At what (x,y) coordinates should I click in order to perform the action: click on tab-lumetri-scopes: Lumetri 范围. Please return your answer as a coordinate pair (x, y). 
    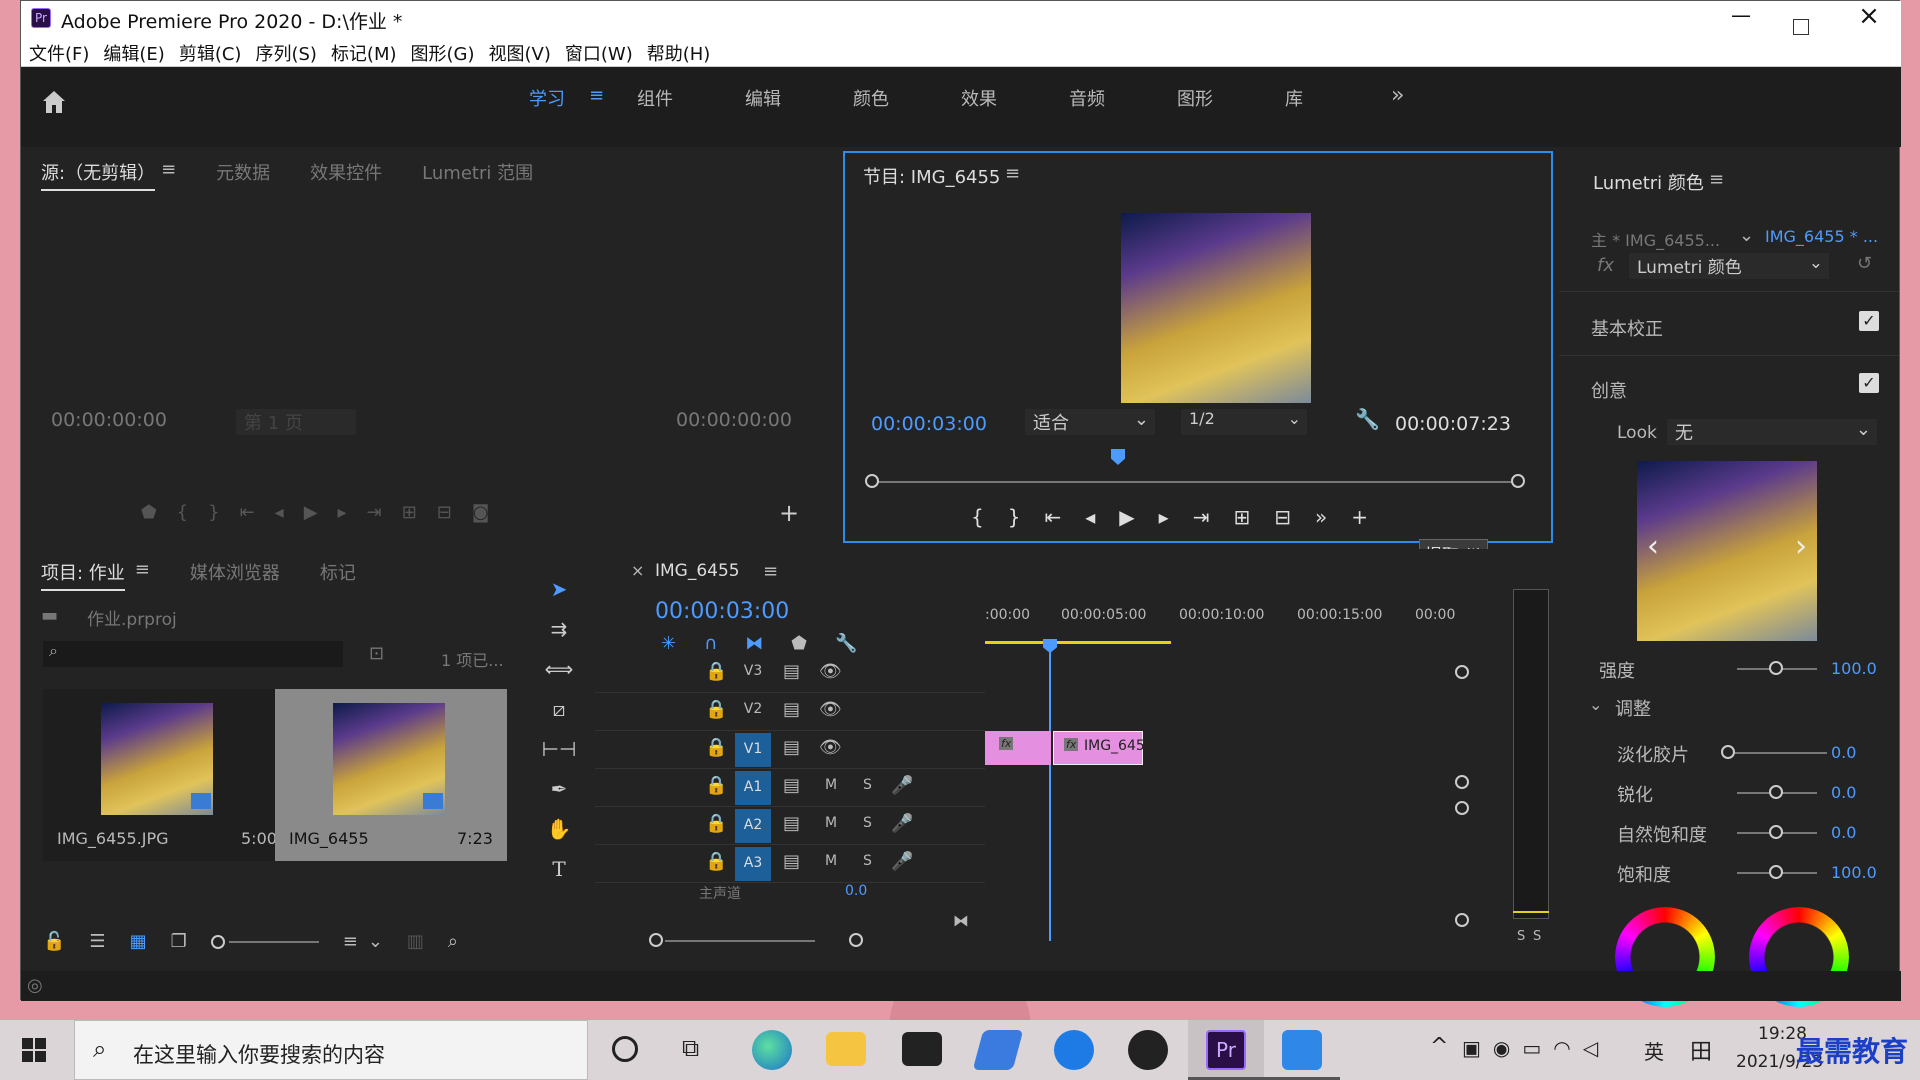
    Looking at the image, I should click on (477, 175).